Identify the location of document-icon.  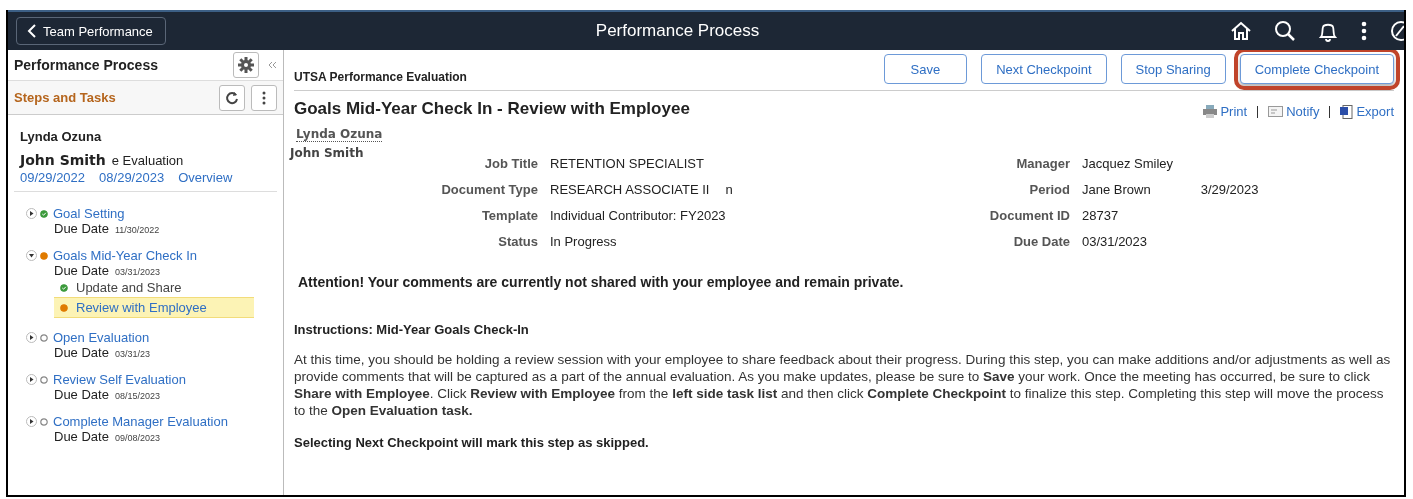
(1347, 111).